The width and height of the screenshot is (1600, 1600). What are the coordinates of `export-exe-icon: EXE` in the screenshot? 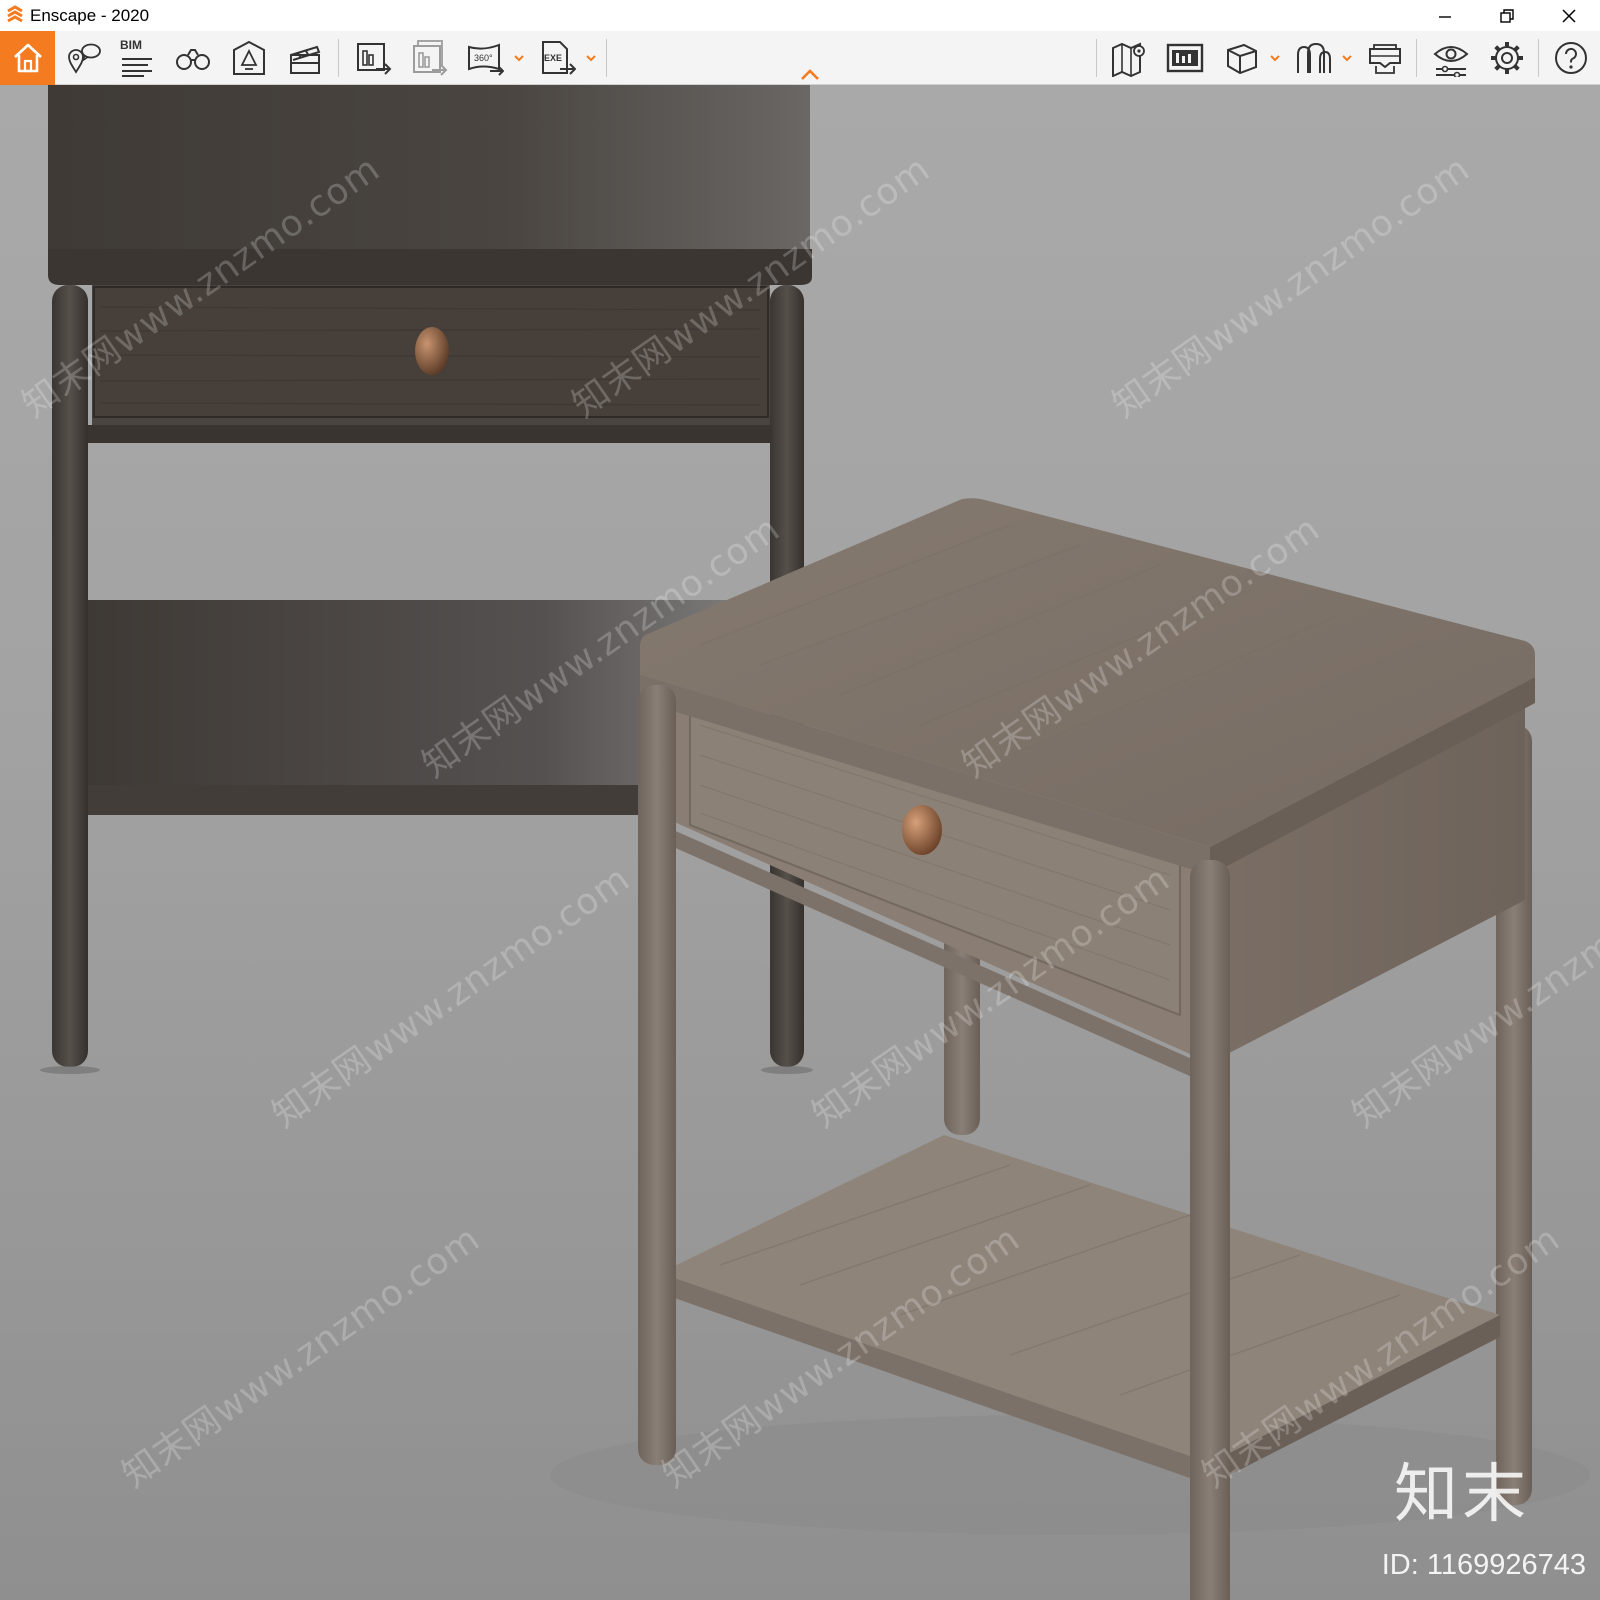 It's located at (559, 58).